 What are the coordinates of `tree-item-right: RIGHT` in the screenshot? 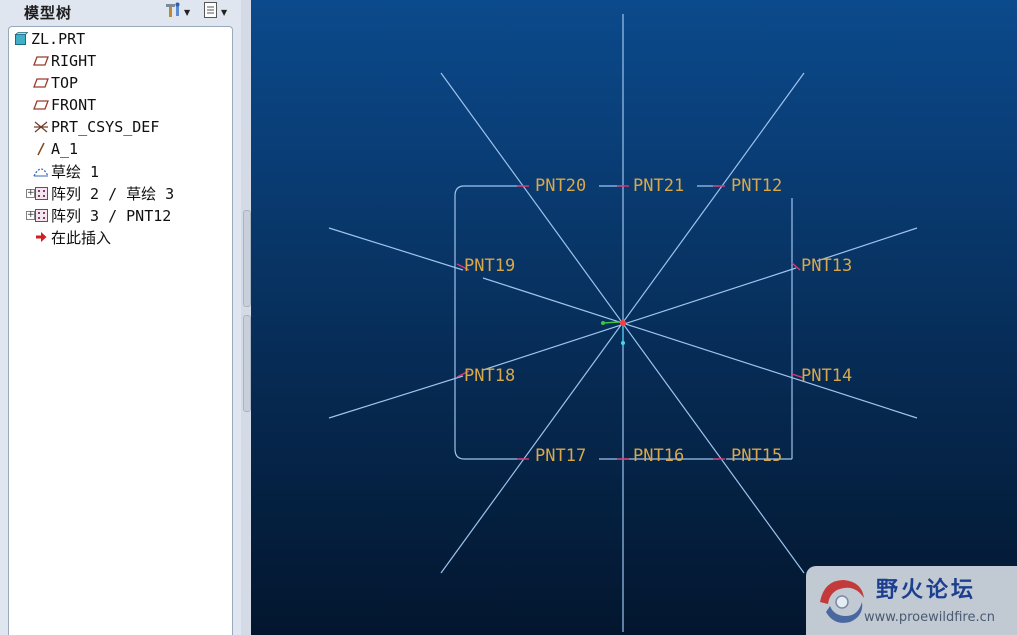 It's located at (64, 61).